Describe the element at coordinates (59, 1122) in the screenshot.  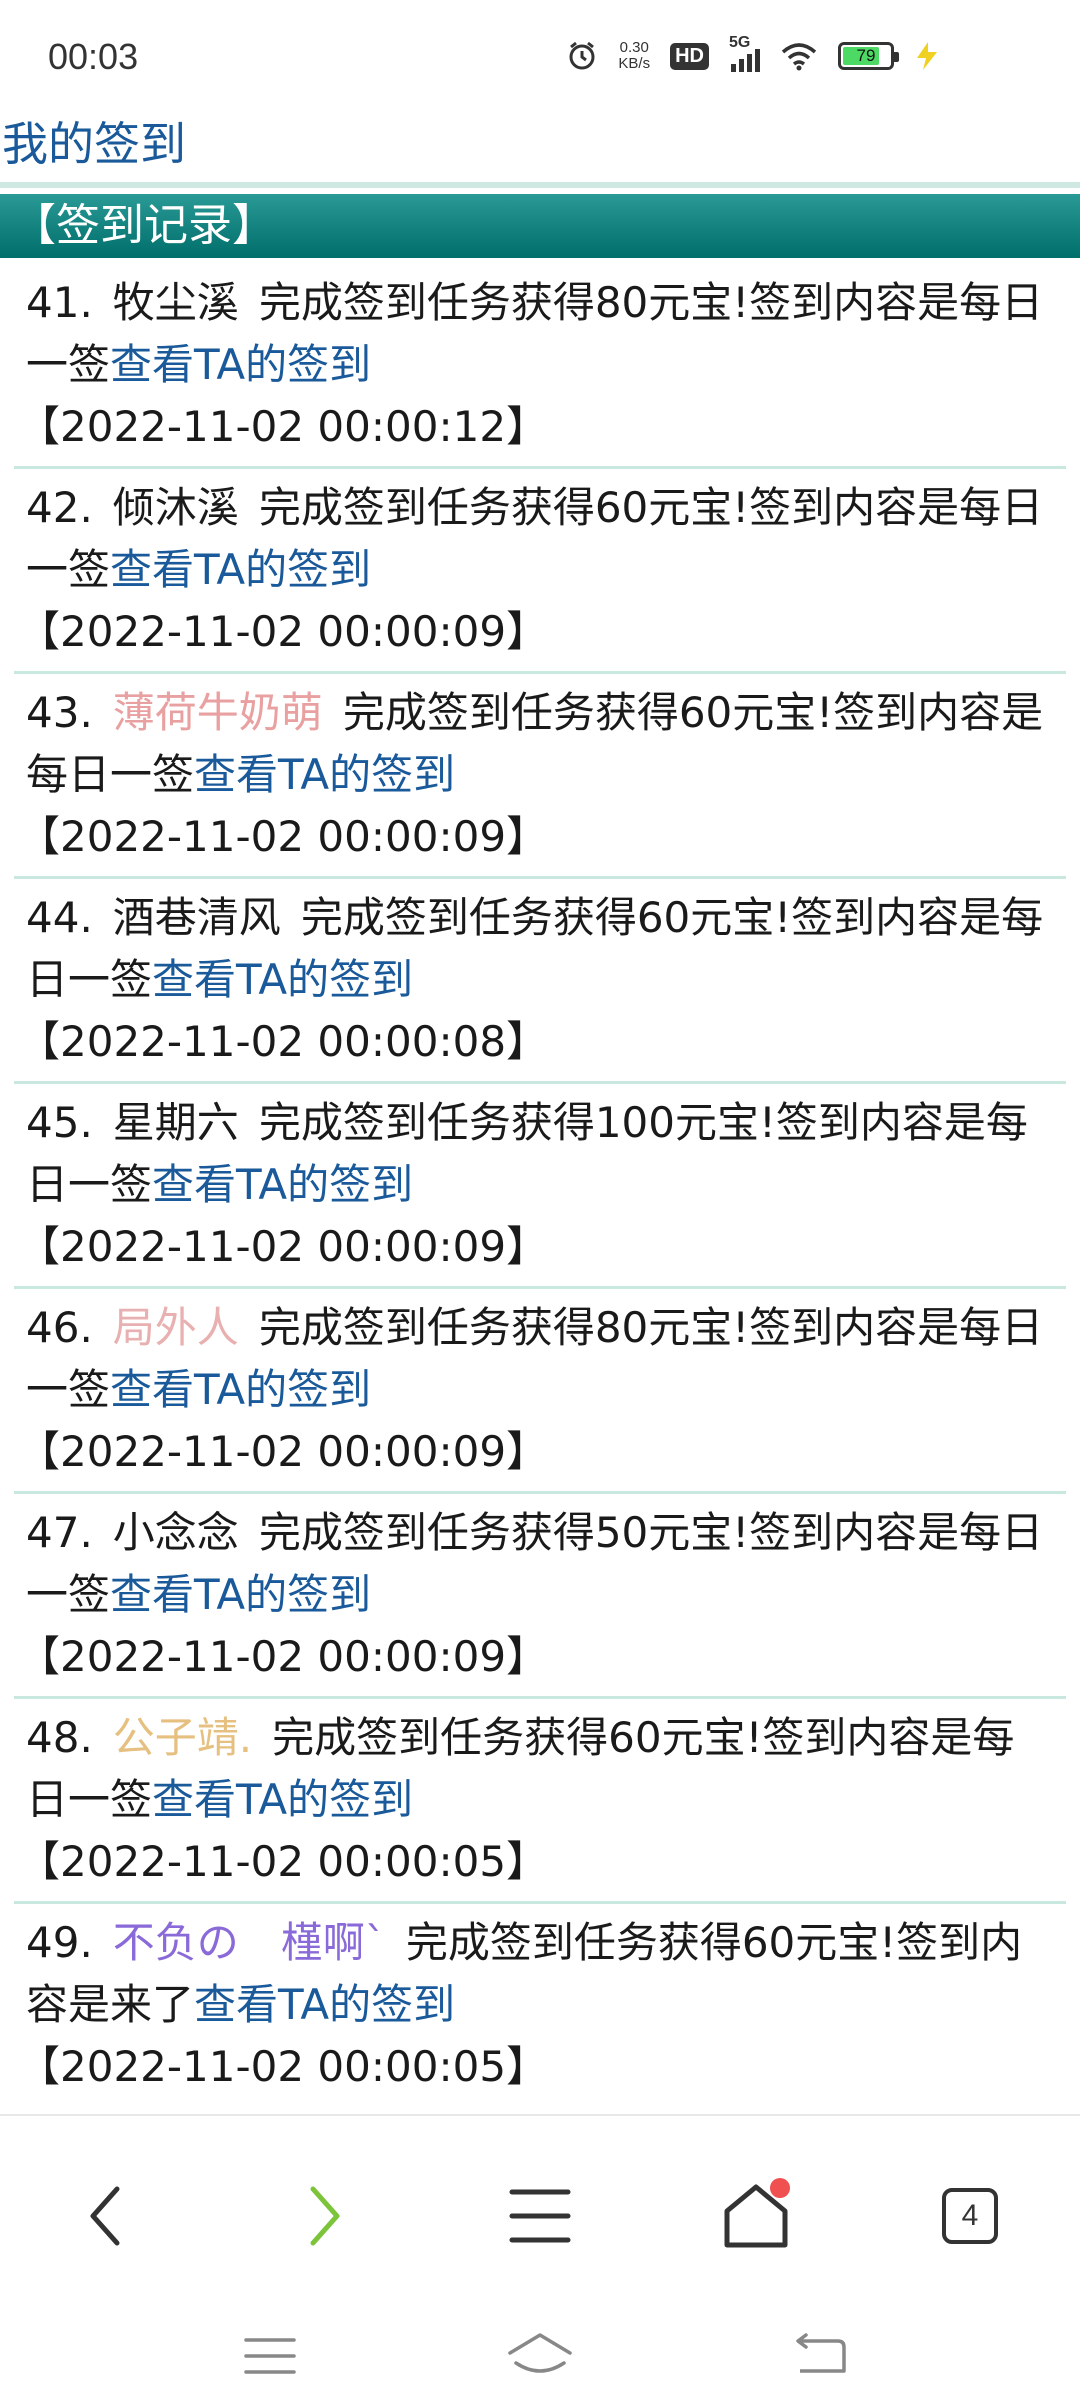
I see `record-number: 45.` at that location.